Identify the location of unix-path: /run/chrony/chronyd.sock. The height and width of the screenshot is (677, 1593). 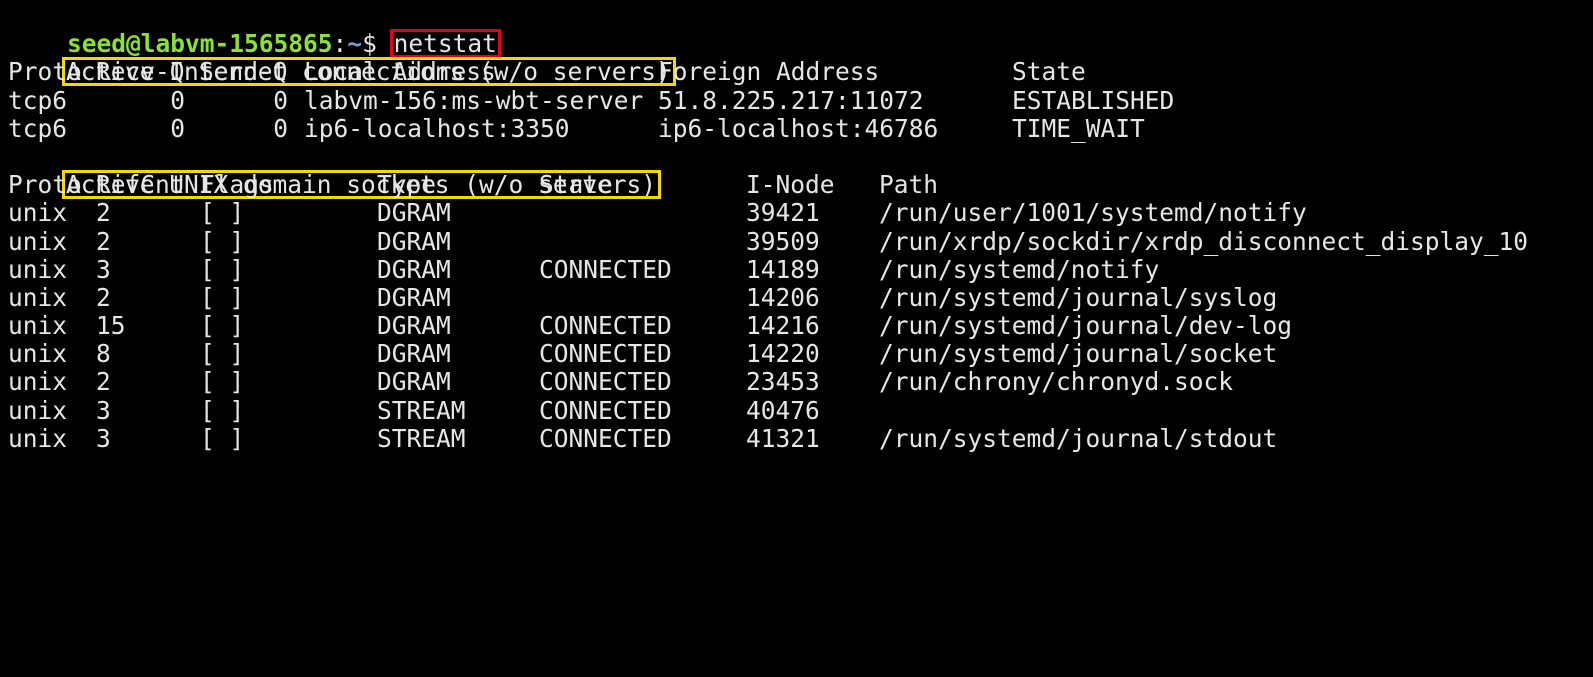
(1056, 382).